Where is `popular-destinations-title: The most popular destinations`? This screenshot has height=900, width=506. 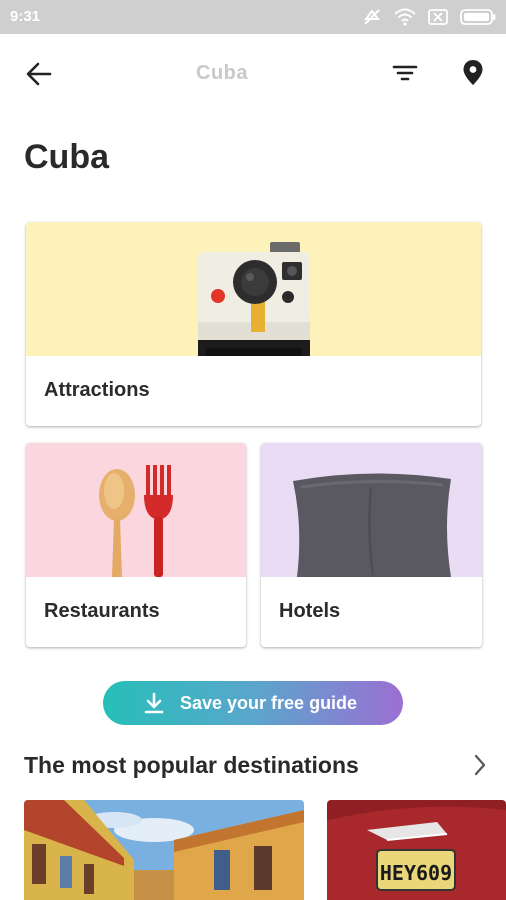
popular-destinations-title: The most popular destinations is located at coordinates (191, 765).